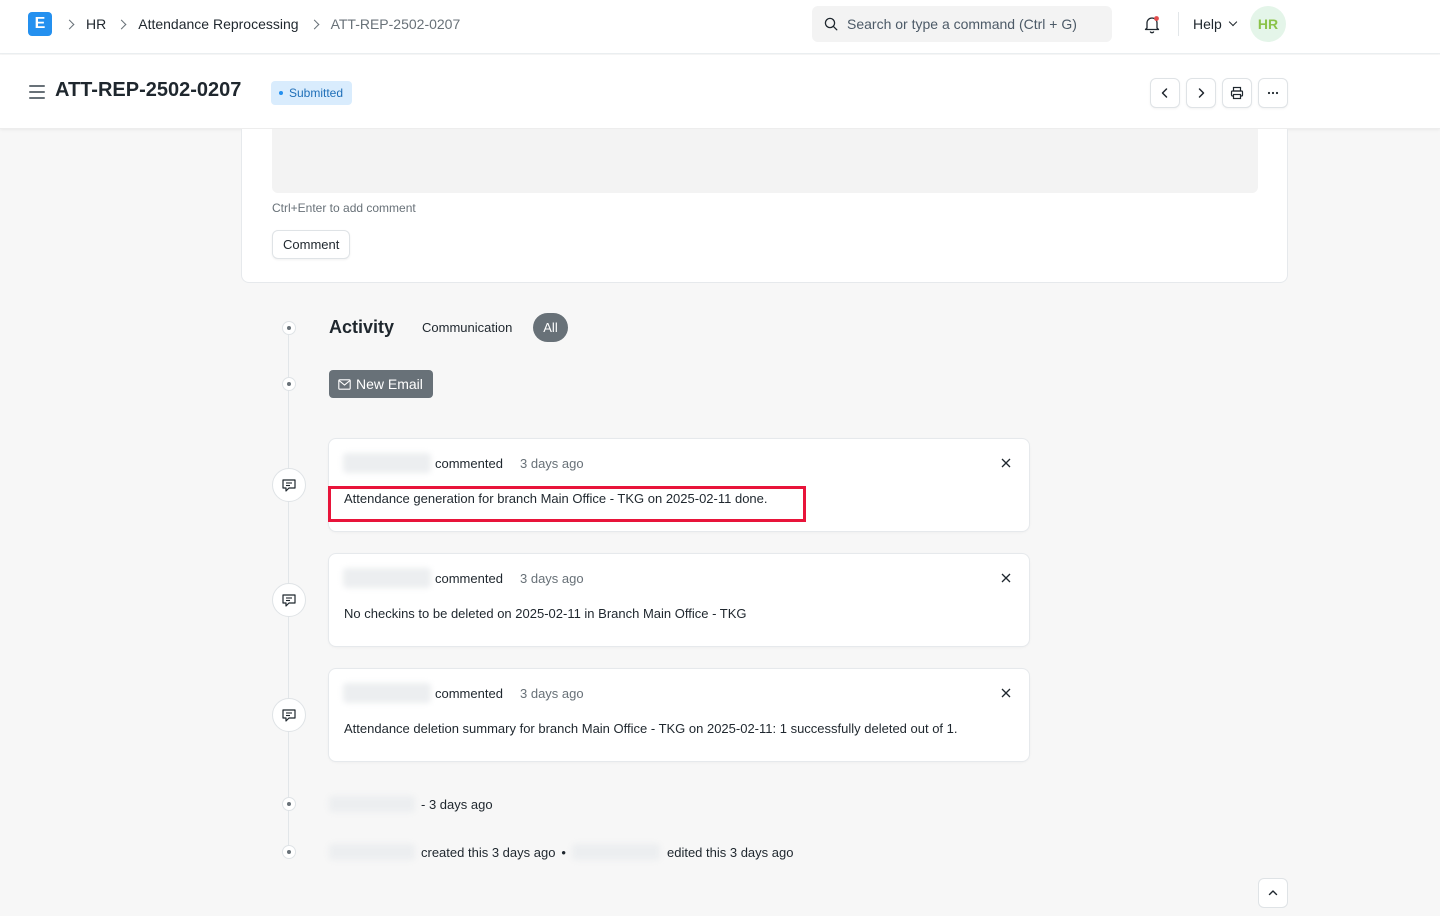 This screenshot has width=1440, height=916. I want to click on tab-all: All, so click(550, 327).